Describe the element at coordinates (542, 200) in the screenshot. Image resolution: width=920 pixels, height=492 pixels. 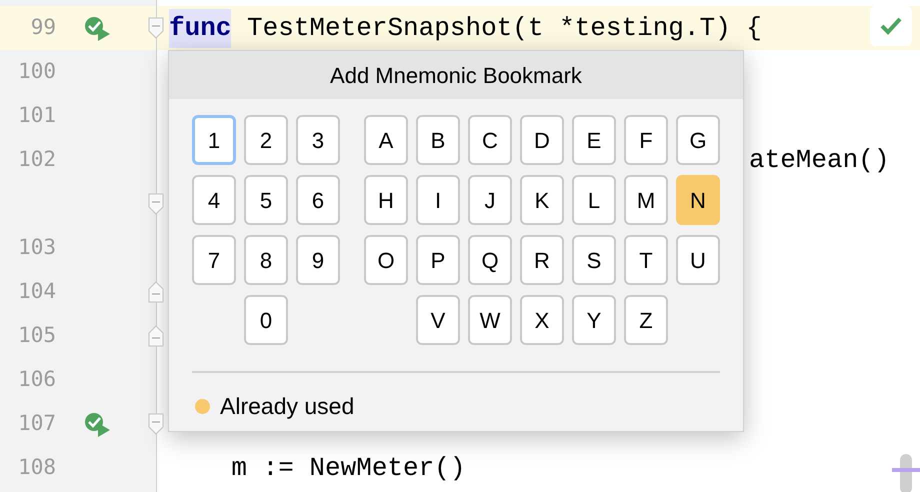
I see `bookmark-key: K` at that location.